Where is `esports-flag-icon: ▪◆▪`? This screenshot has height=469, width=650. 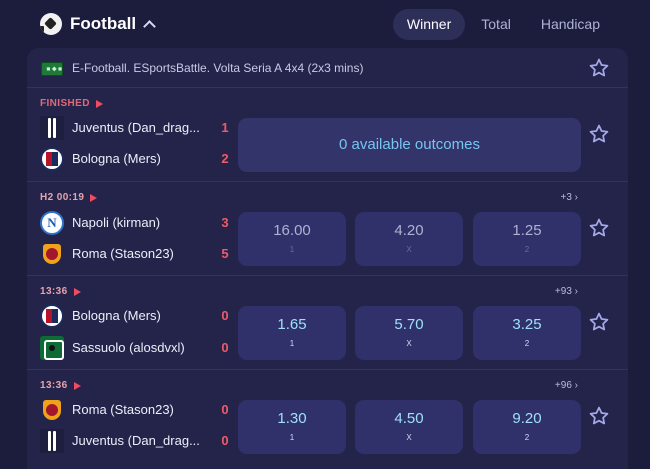
esports-flag-icon: ▪◆▪ is located at coordinates (52, 69).